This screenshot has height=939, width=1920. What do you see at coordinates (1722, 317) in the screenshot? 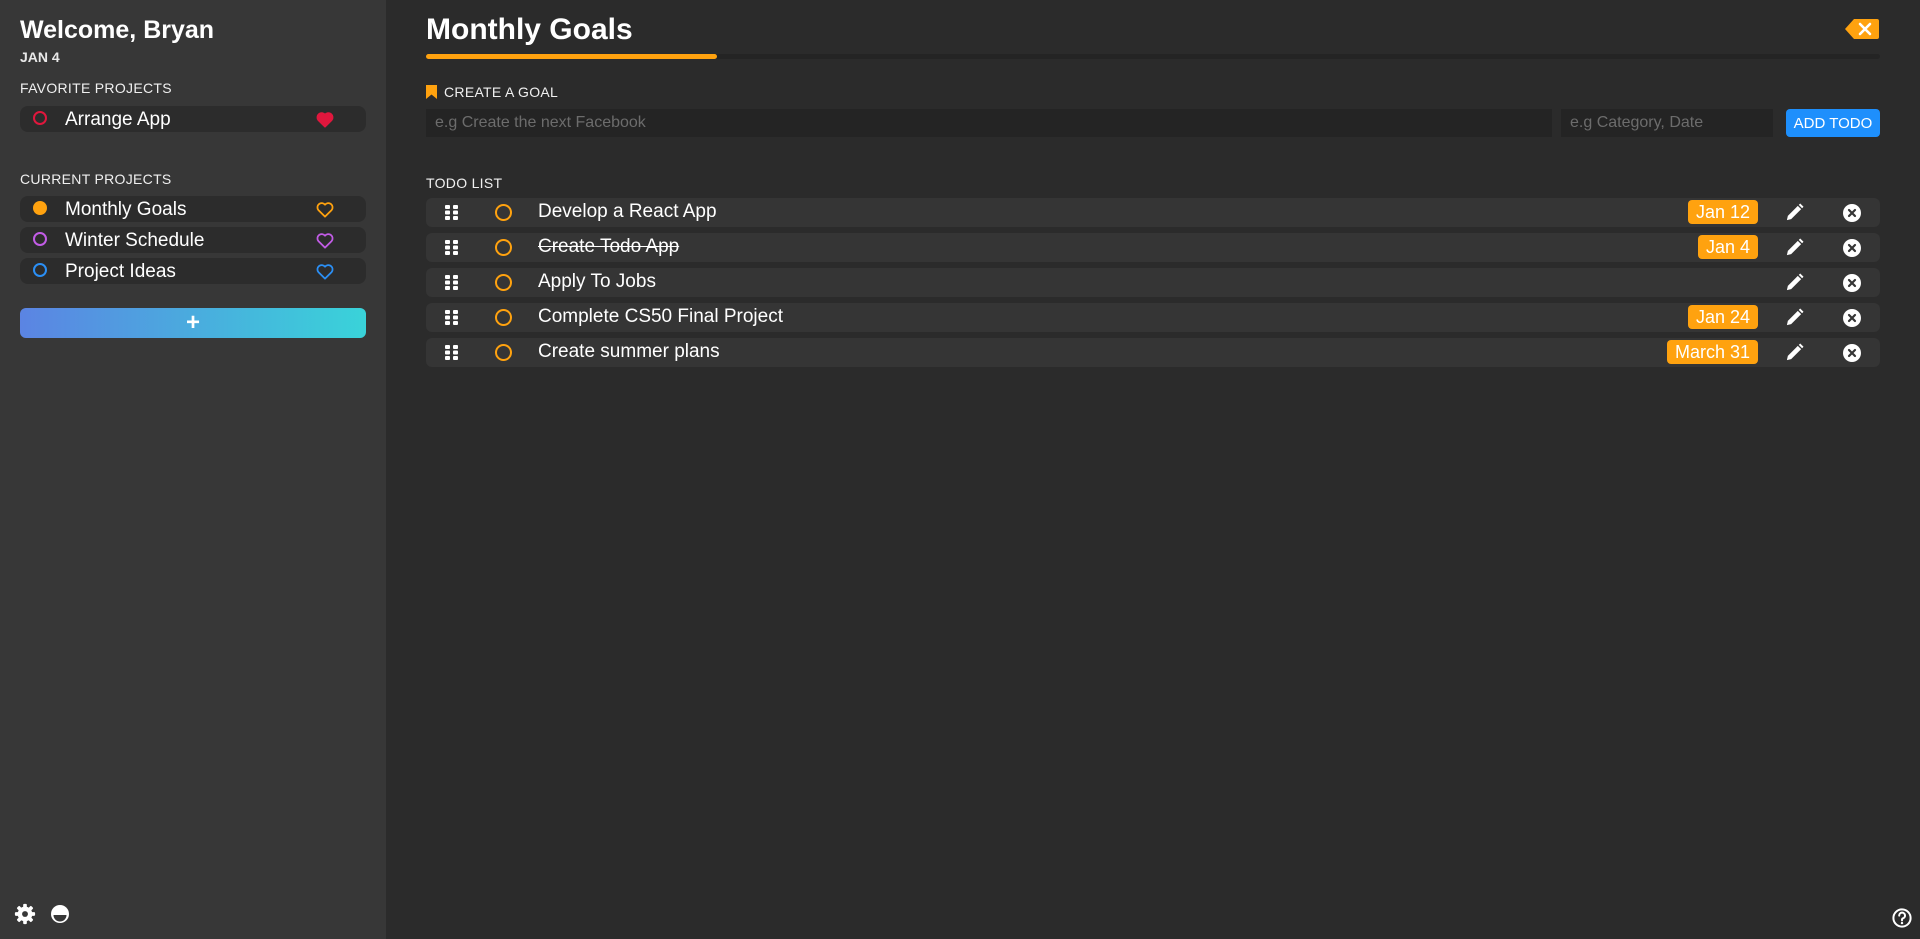
I see `due-date-badge: Jan 24` at bounding box center [1722, 317].